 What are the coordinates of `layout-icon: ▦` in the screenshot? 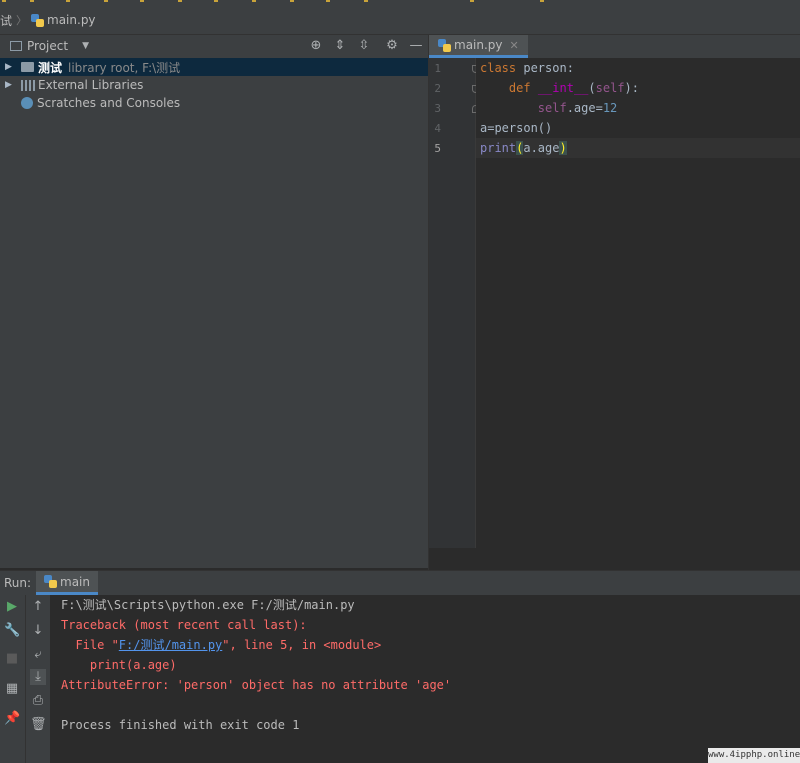 It's located at (12, 689).